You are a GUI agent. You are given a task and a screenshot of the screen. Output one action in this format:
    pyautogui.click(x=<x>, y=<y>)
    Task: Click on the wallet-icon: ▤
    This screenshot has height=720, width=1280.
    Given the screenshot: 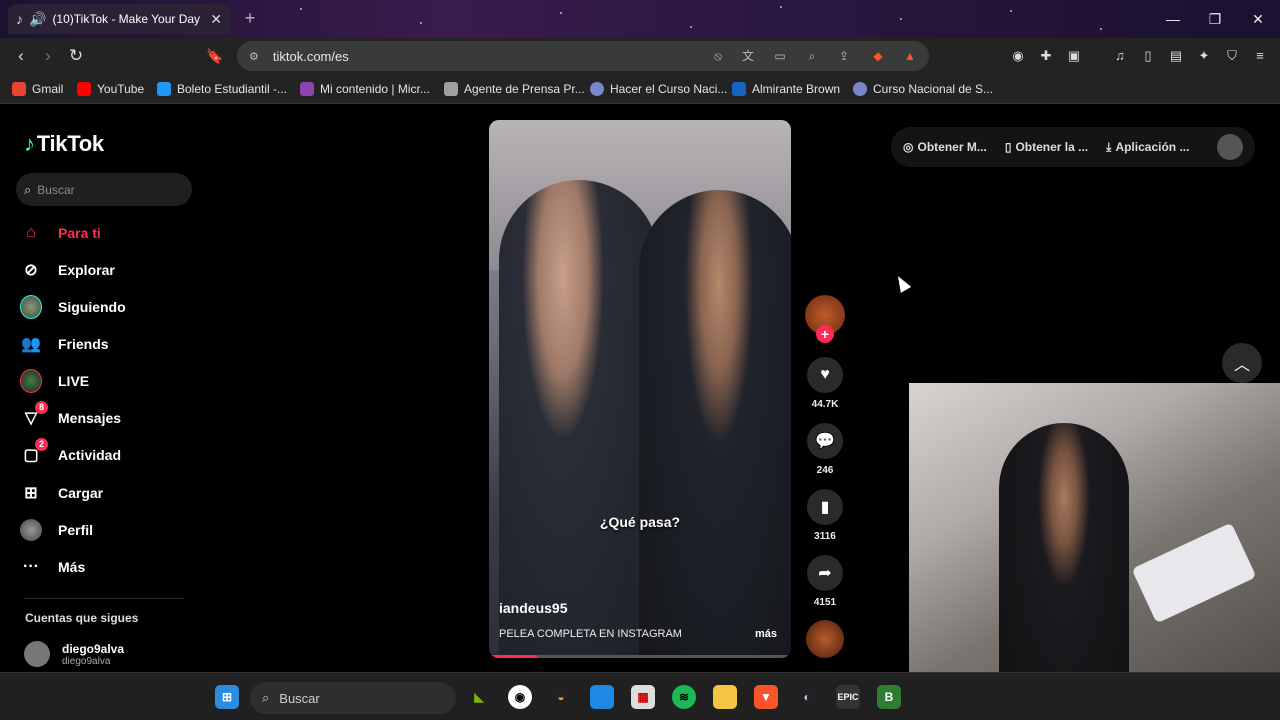 What is the action you would take?
    pyautogui.click(x=1176, y=56)
    